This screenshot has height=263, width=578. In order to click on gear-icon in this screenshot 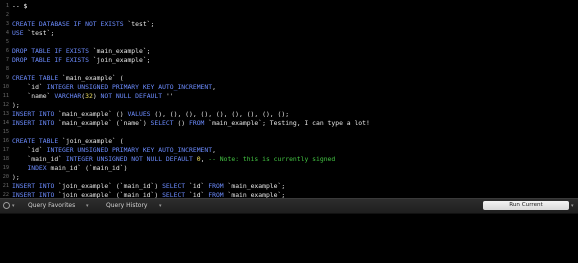, I will do `click(6, 205)`.